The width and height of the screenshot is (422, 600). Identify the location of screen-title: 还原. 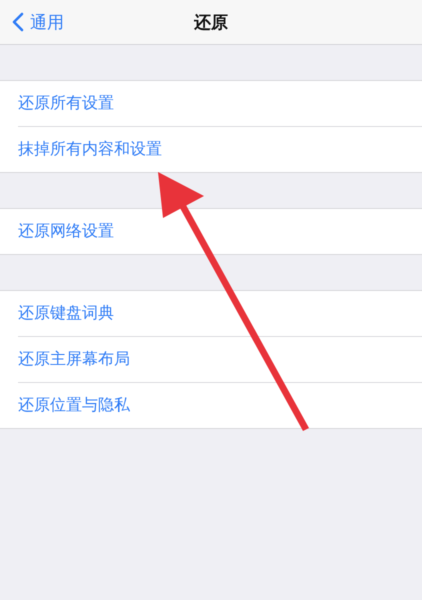
(211, 23).